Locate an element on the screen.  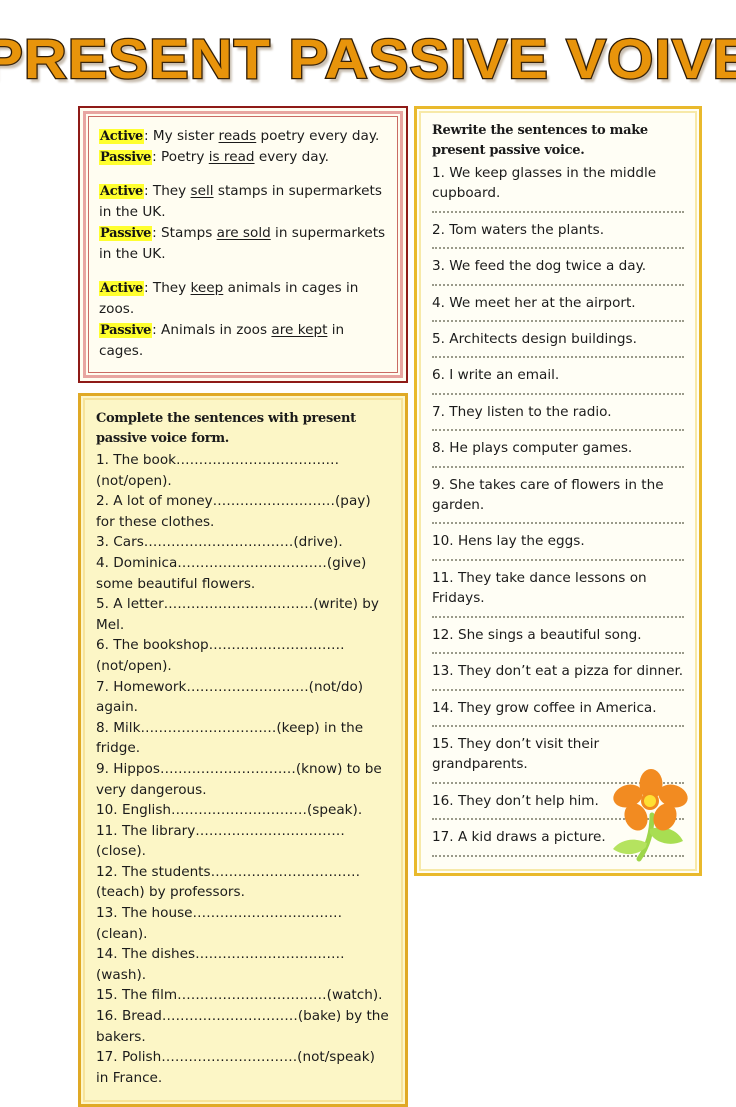
list-item: 8. He plays computer games. is located at coordinates (558, 447).